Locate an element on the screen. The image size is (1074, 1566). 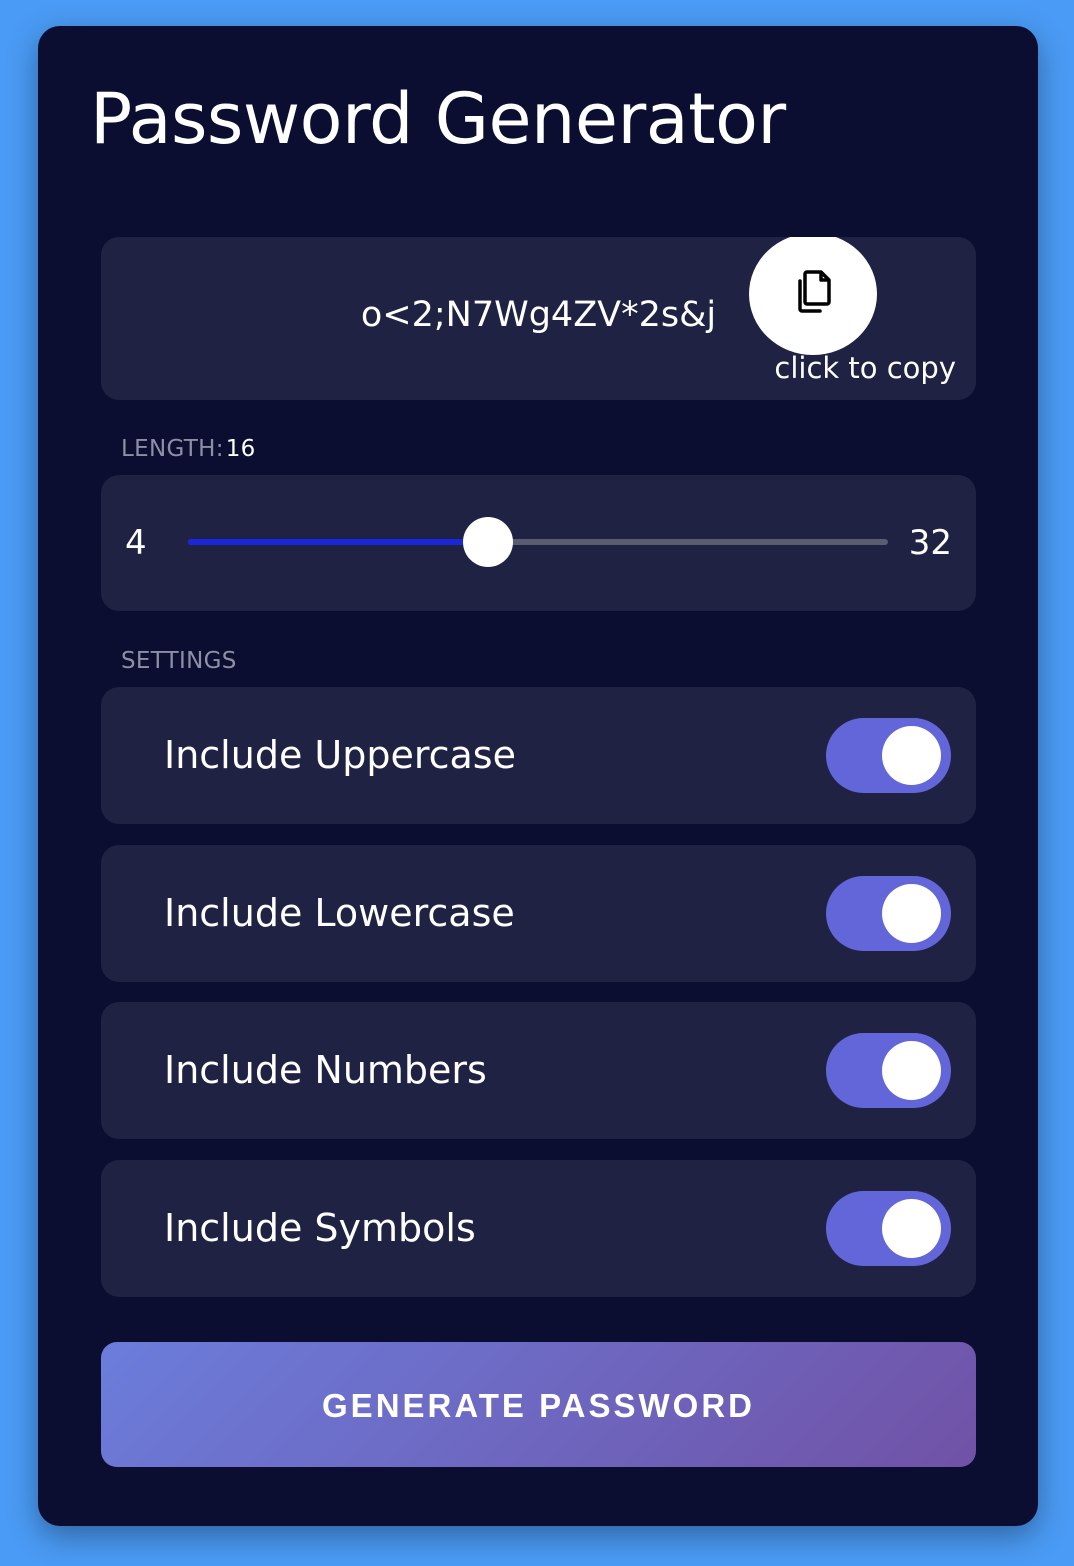
toggle-lowercase is located at coordinates (888, 913).